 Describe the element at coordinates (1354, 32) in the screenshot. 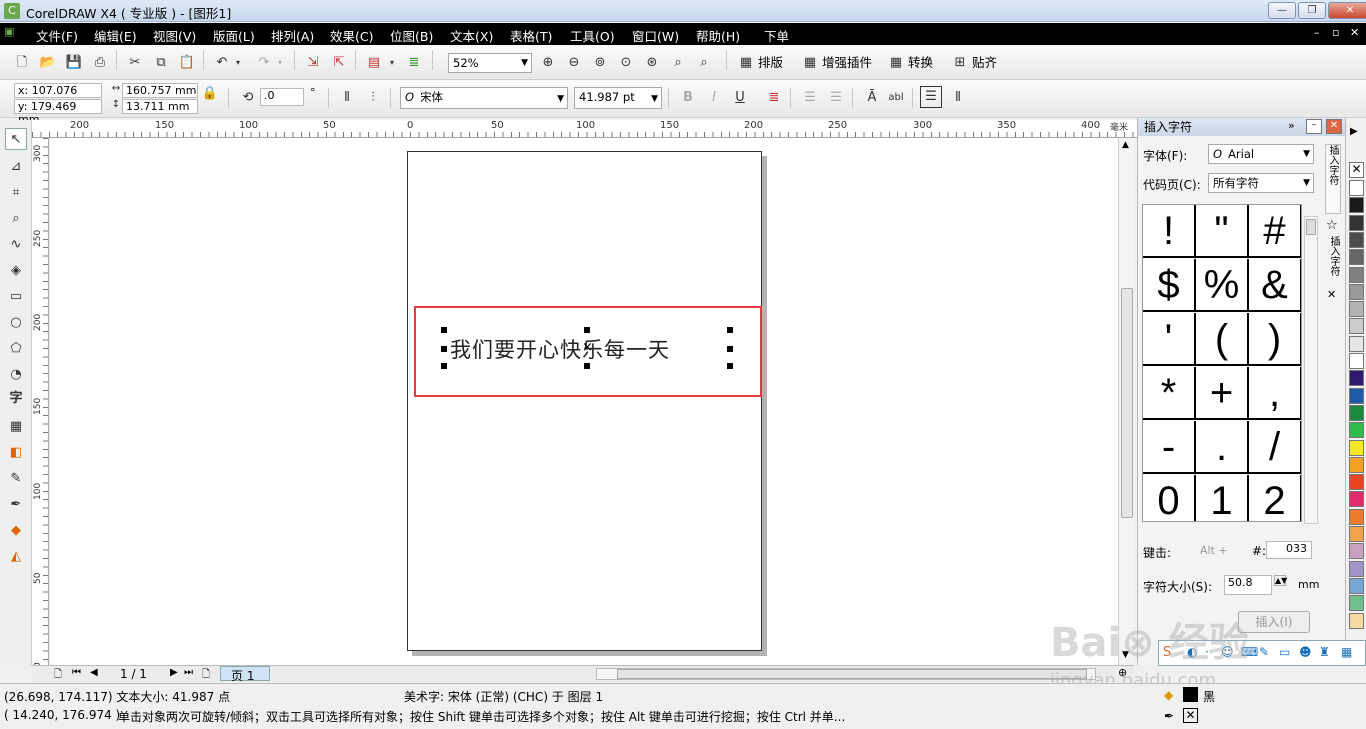

I see `doc-close-icon: ✕` at that location.